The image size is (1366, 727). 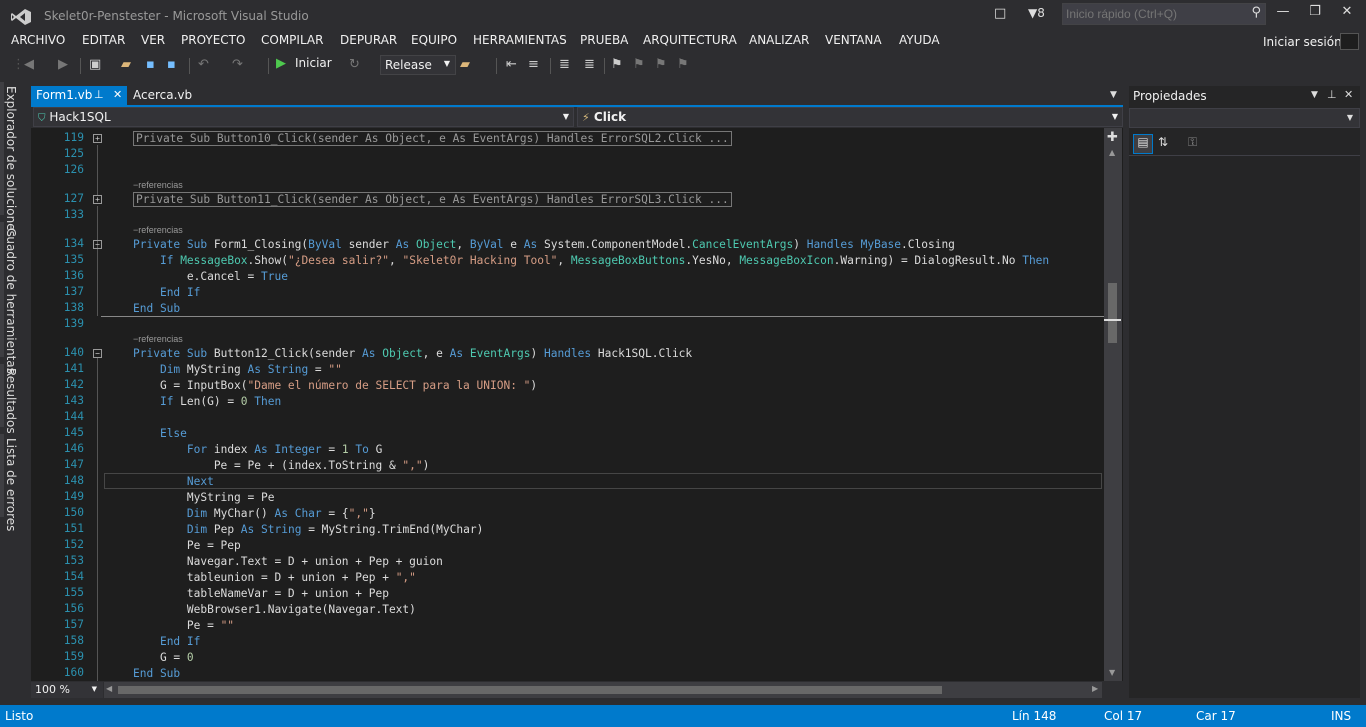 What do you see at coordinates (1349, 41) in the screenshot?
I see `avatar` at bounding box center [1349, 41].